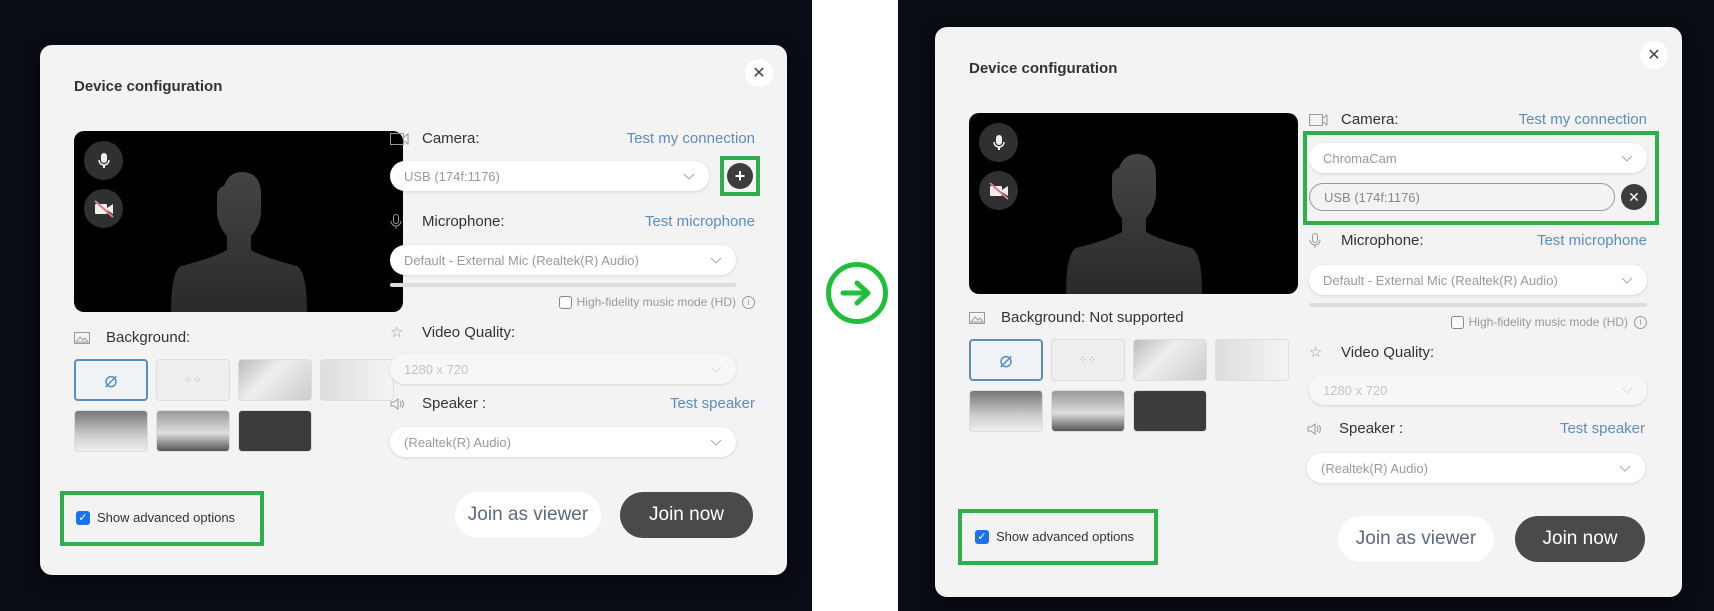 Image resolution: width=1714 pixels, height=611 pixels. I want to click on x-icon: ✕, so click(1634, 196).